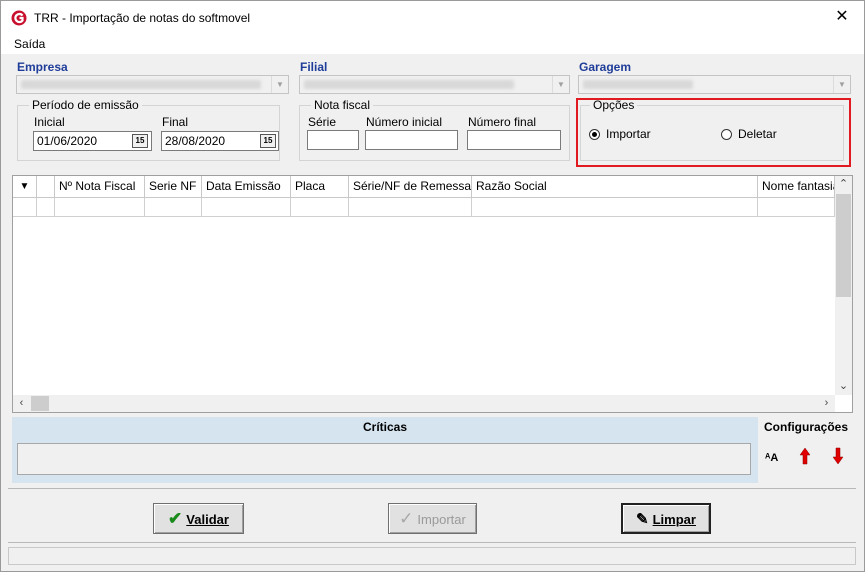 This screenshot has width=865, height=572. Describe the element at coordinates (19, 18) in the screenshot. I see `app-logo-icon` at that location.